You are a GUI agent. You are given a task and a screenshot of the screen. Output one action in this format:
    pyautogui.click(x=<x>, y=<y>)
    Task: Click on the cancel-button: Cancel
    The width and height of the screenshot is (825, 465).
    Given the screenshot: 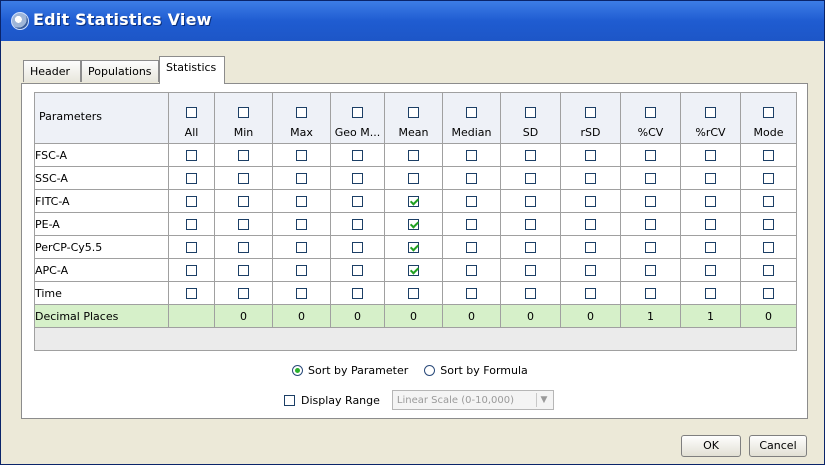 What is the action you would take?
    pyautogui.click(x=778, y=446)
    